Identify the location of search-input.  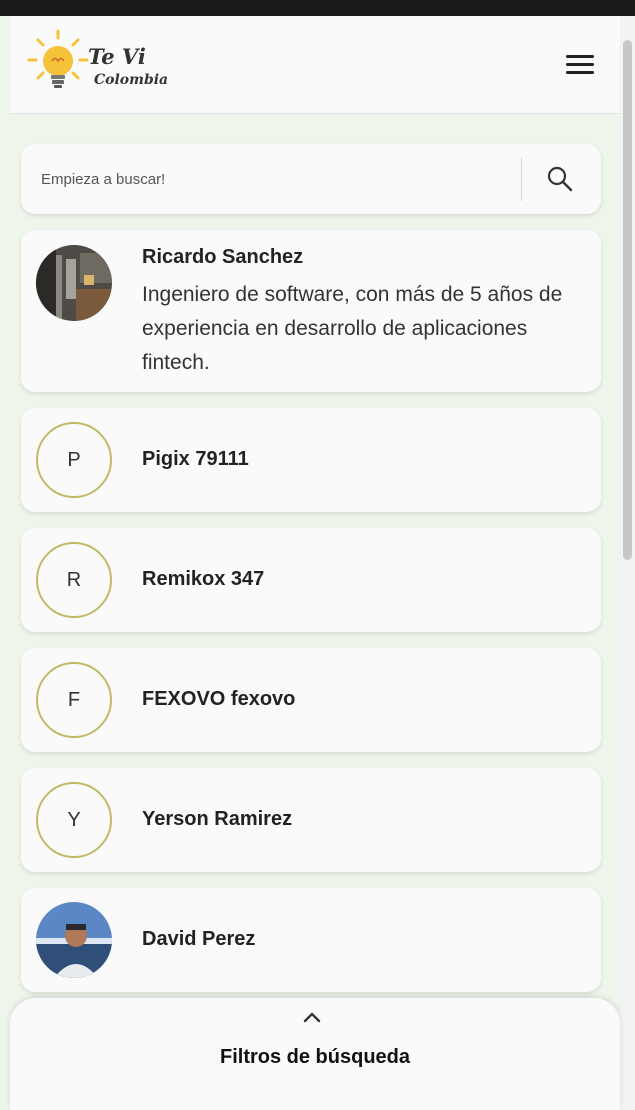
(271, 179).